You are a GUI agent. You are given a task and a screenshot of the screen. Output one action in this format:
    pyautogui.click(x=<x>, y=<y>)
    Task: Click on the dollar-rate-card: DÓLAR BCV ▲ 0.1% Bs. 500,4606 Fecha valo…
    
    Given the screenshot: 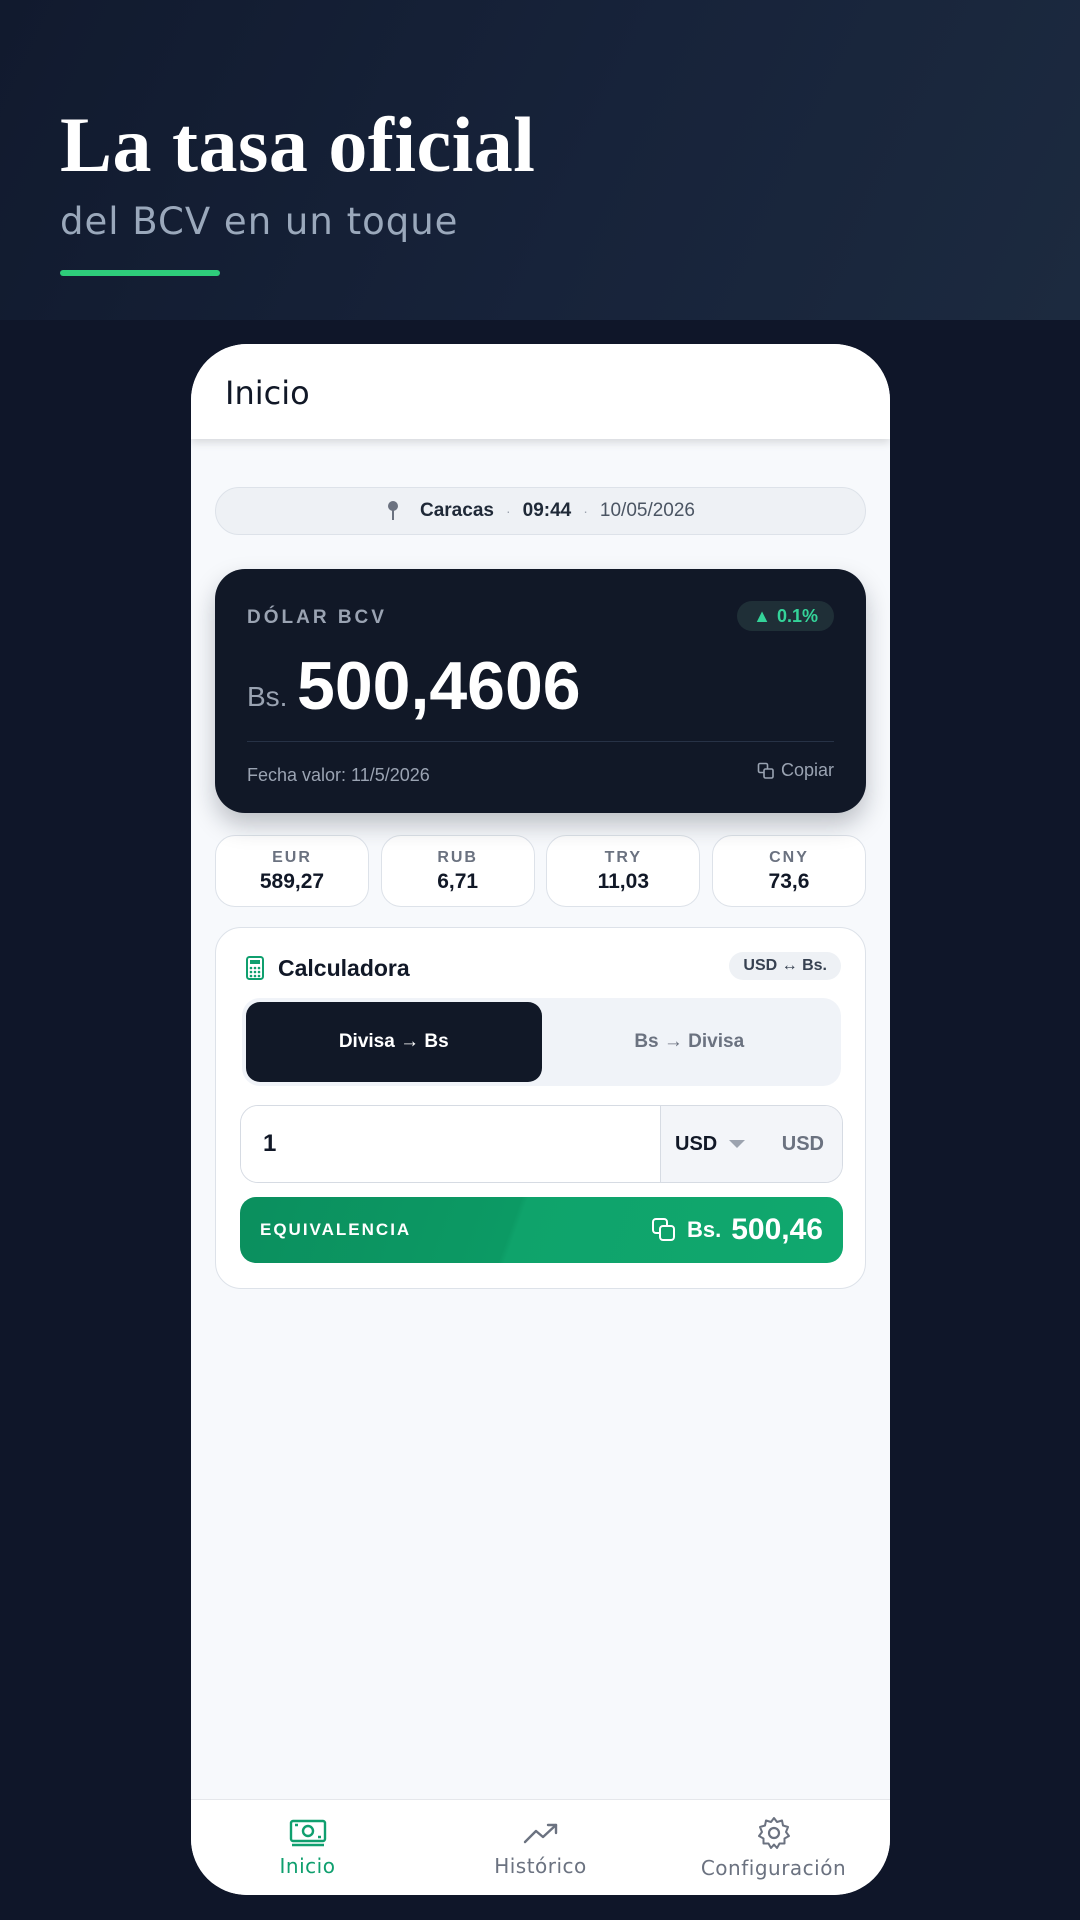 What is the action you would take?
    pyautogui.click(x=540, y=691)
    